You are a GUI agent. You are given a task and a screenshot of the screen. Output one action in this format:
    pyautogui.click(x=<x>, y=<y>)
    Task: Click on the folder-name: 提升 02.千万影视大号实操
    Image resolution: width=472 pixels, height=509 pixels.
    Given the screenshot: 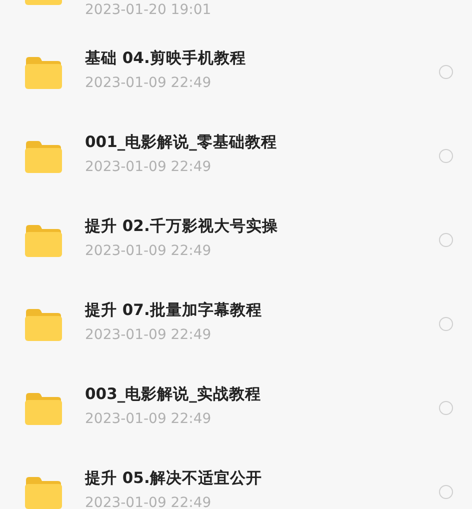 What is the action you would take?
    pyautogui.click(x=181, y=226)
    